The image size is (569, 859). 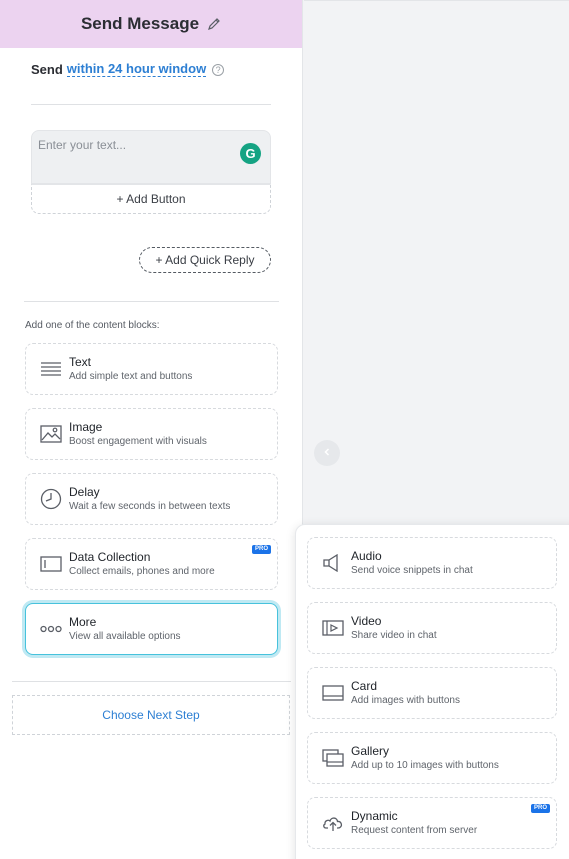 I want to click on panel-header: Send Message, so click(x=151, y=24).